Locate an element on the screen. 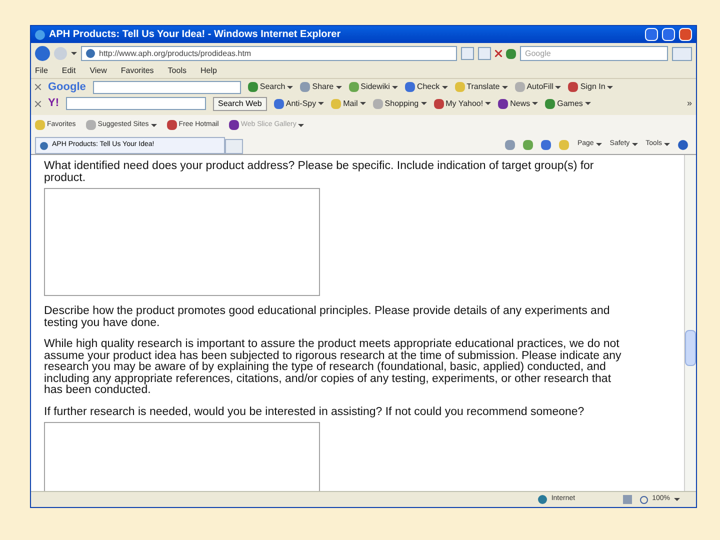  answer-box is located at coordinates (182, 242).